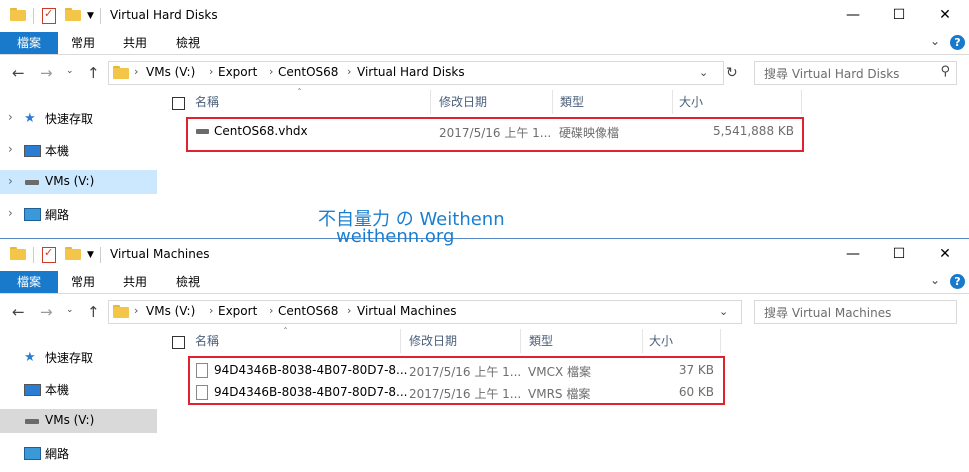  What do you see at coordinates (78, 214) in the screenshot?
I see `nav-item-network: › 網路` at bounding box center [78, 214].